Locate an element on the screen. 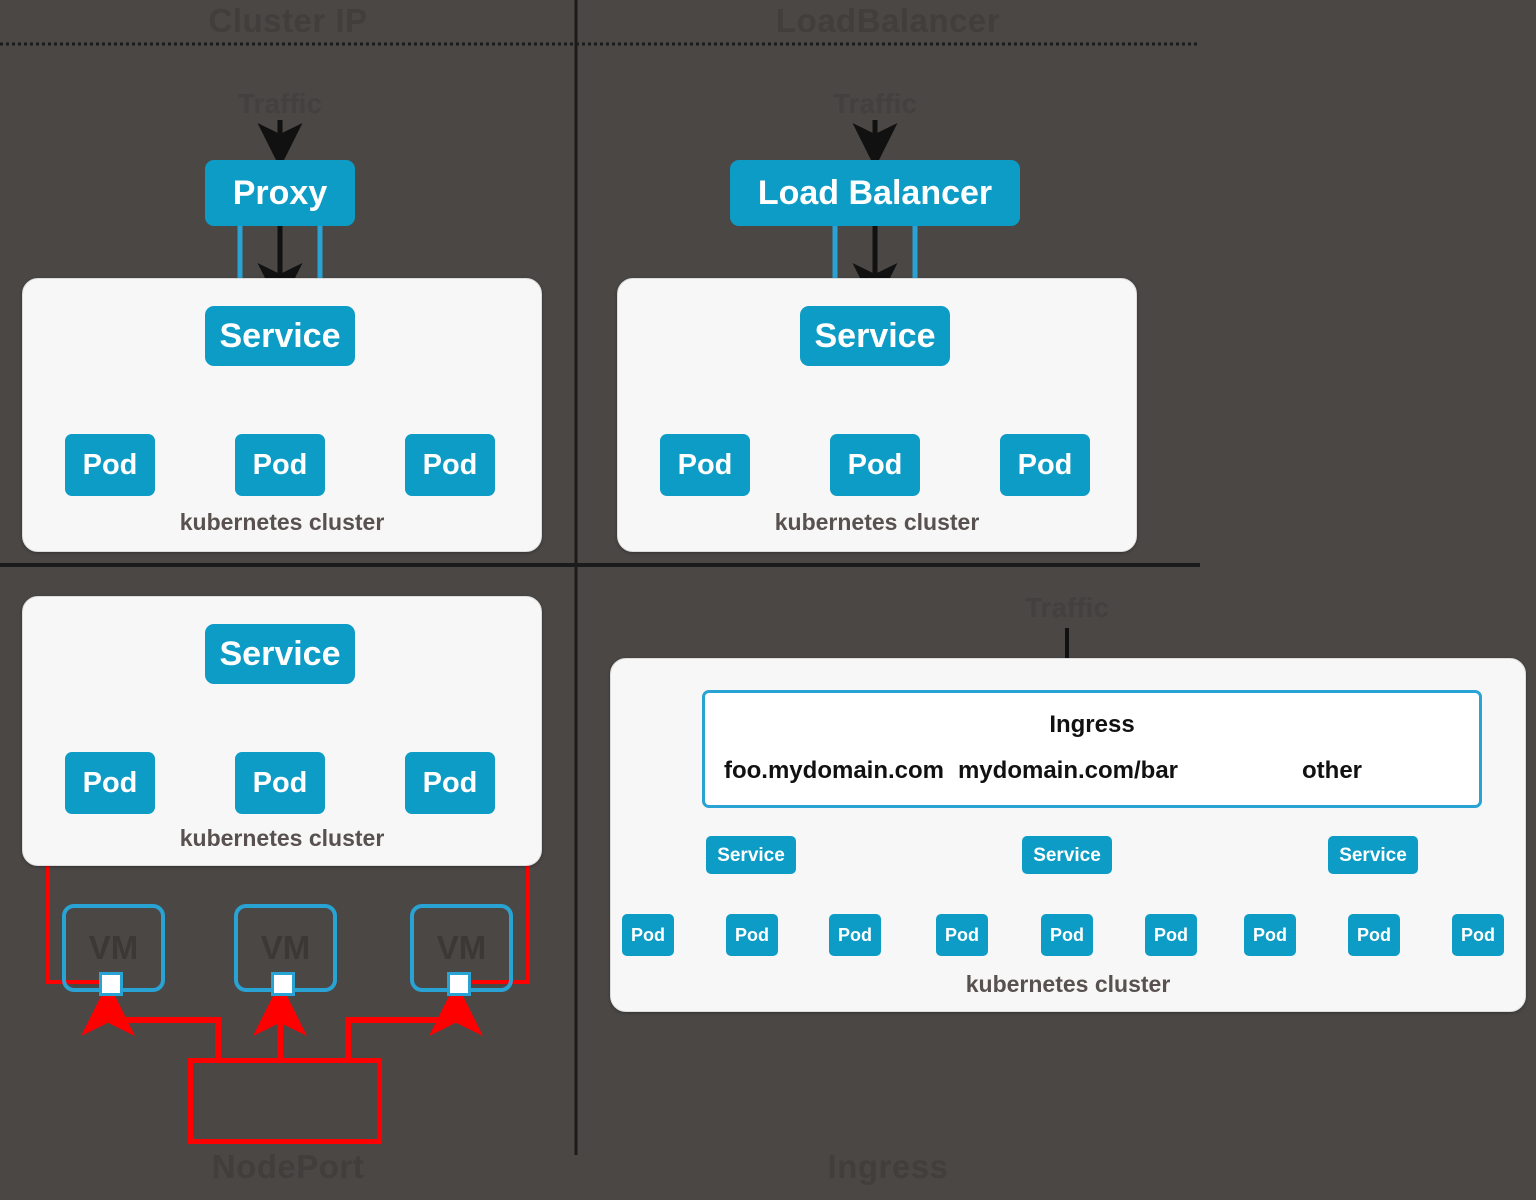  ingress-card: Ingress is located at coordinates (1092, 749).